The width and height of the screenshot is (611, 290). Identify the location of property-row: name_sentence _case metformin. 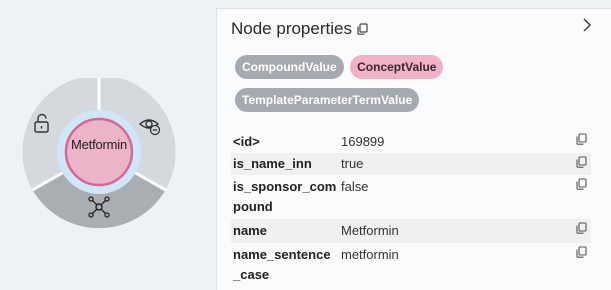
(411, 265).